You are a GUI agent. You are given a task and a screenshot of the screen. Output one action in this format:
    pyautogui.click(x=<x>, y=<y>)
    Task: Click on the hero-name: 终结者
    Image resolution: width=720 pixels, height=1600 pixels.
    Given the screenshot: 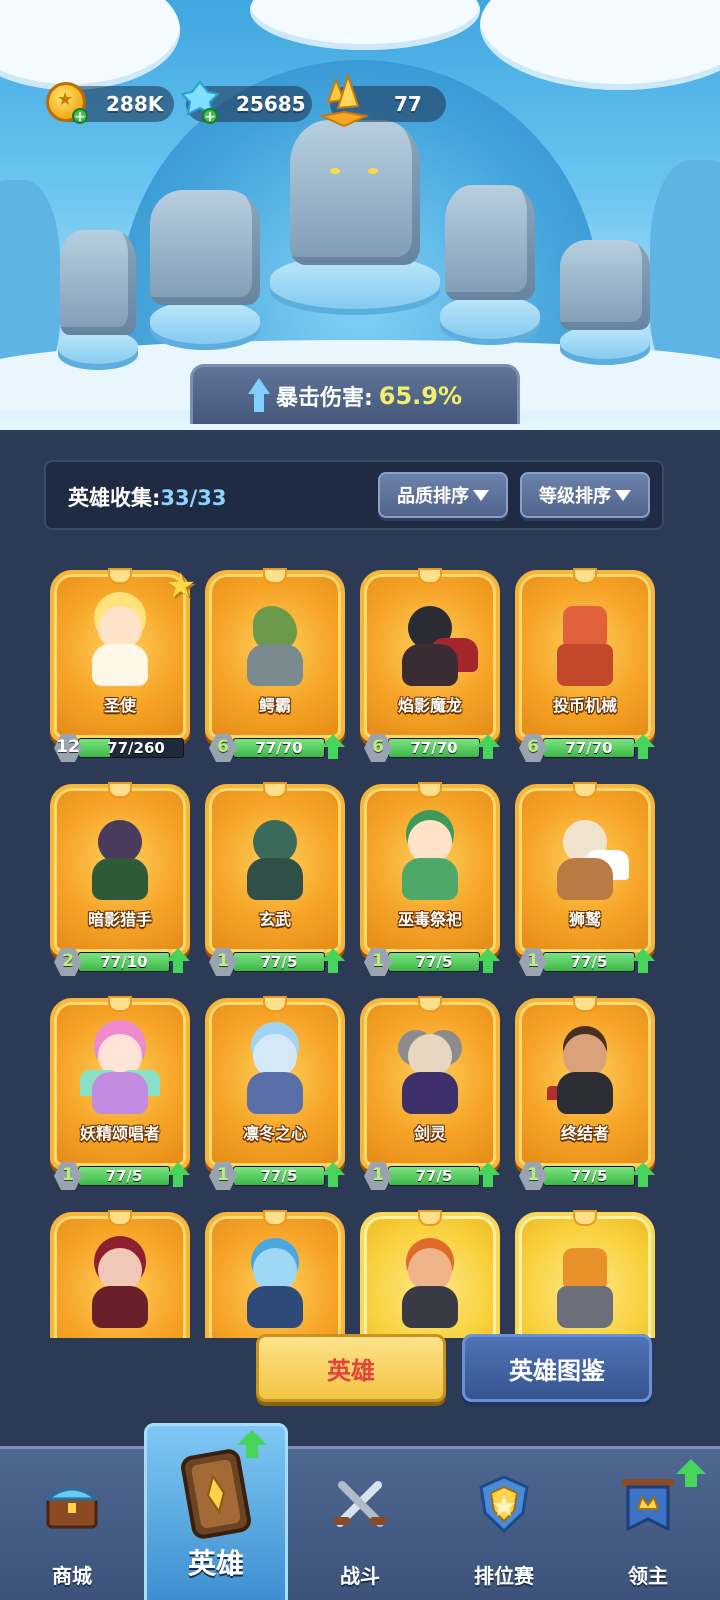 What is the action you would take?
    pyautogui.click(x=584, y=1133)
    